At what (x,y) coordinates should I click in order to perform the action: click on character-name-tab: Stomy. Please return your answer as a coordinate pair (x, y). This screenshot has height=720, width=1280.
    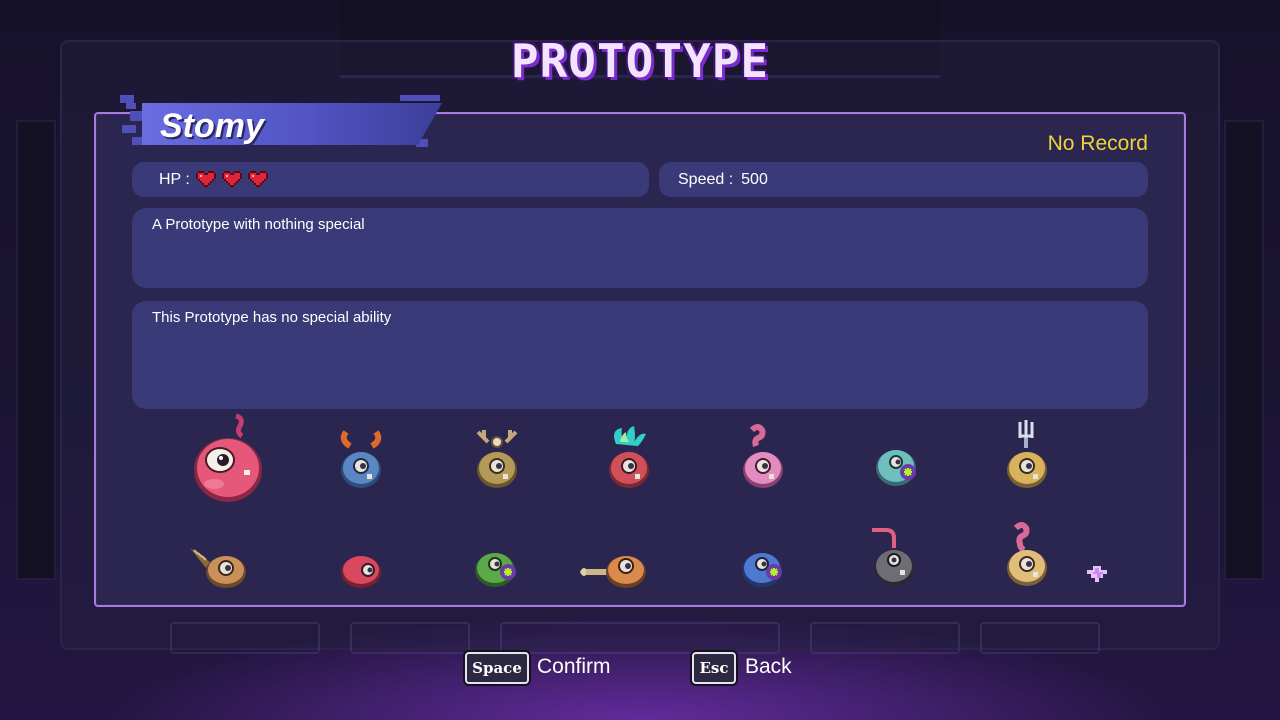
    Looking at the image, I should click on (283, 123).